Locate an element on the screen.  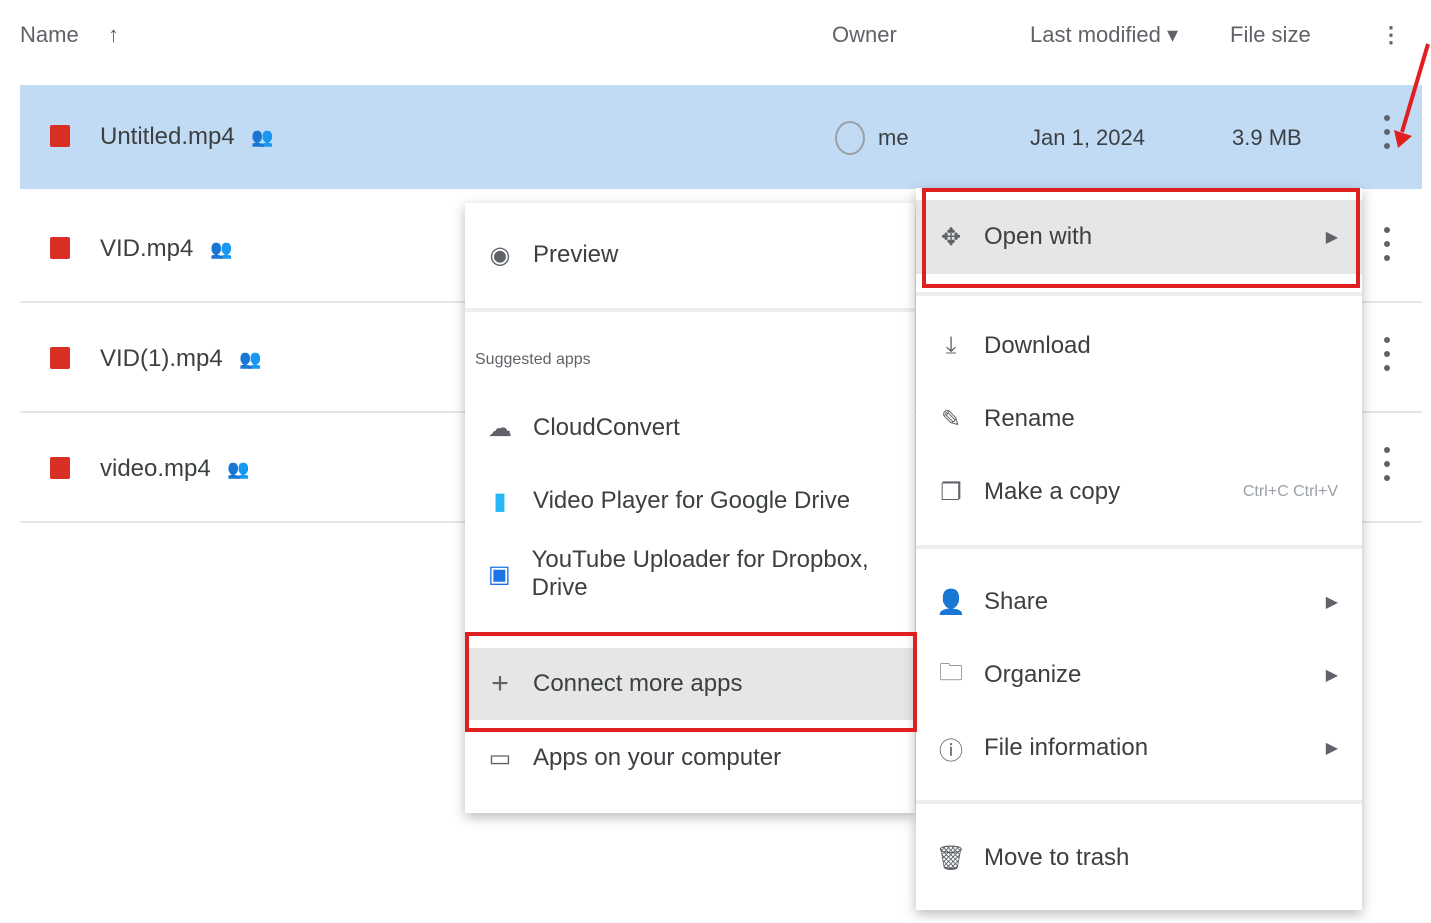
trash-icon: 🗑 is located at coordinates (951, 858).